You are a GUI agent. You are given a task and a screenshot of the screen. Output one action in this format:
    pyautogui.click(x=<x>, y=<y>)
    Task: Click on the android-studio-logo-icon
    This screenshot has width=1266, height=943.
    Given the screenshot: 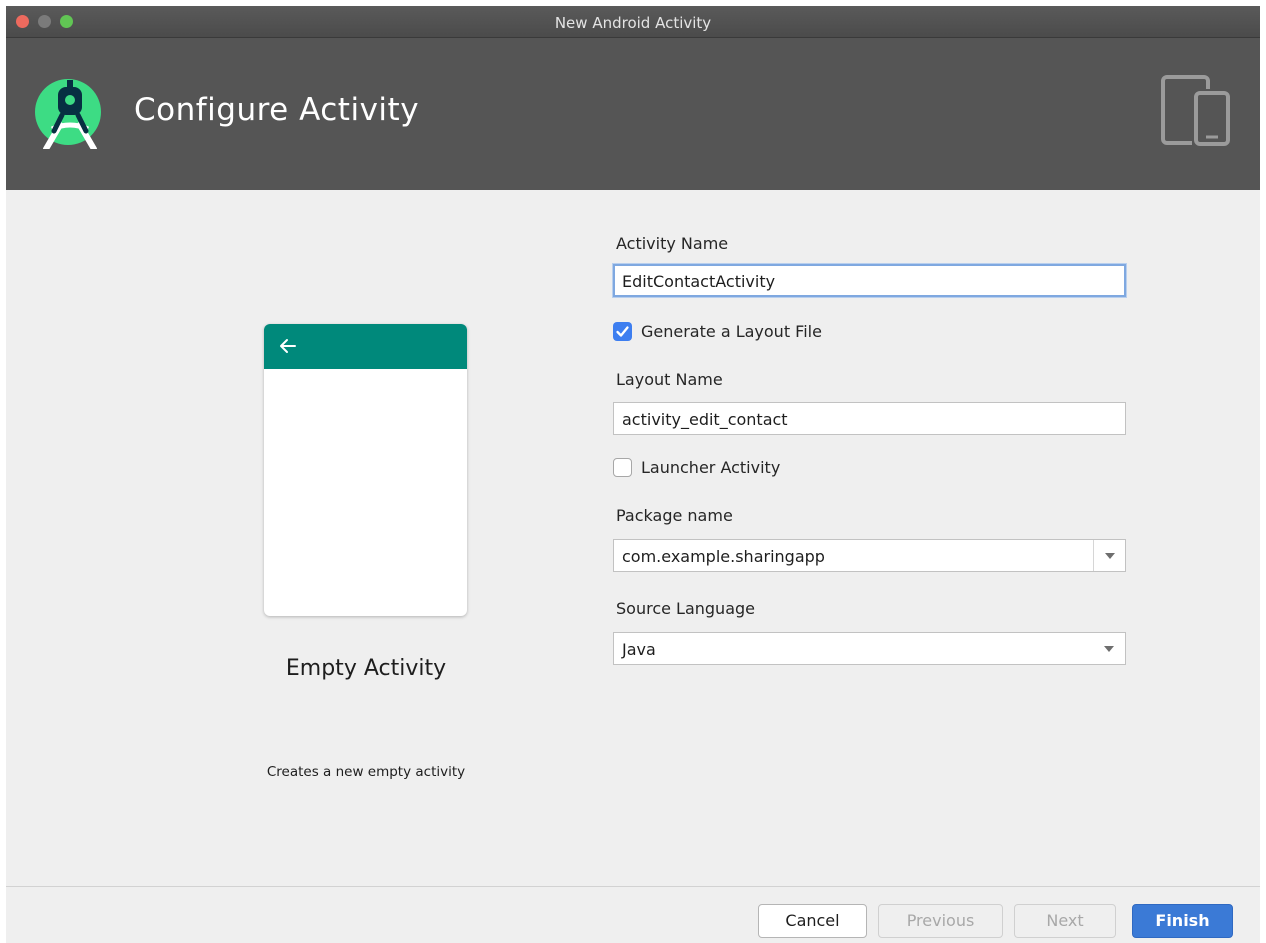 What is the action you would take?
    pyautogui.click(x=68, y=114)
    